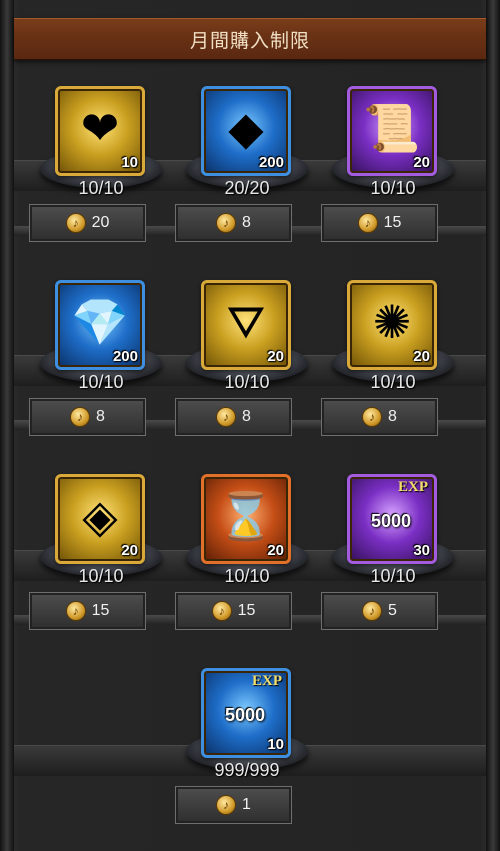 Image resolution: width=500 pixels, height=851 pixels. I want to click on buy-button: ♪ 5, so click(379, 611).